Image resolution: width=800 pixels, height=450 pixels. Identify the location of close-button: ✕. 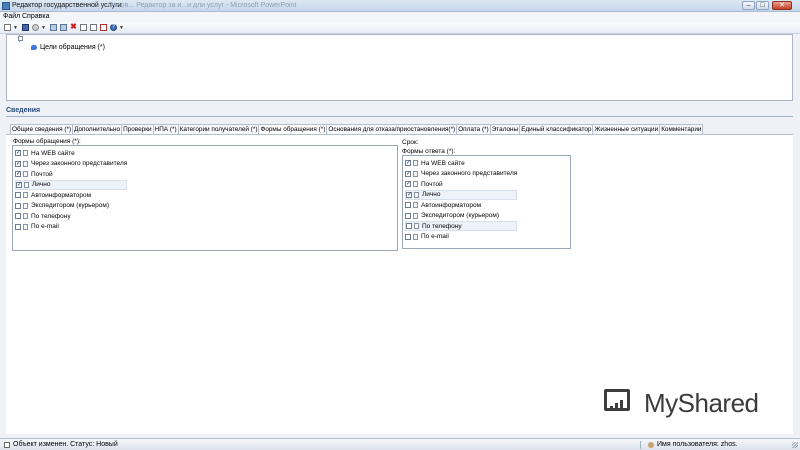
(782, 5).